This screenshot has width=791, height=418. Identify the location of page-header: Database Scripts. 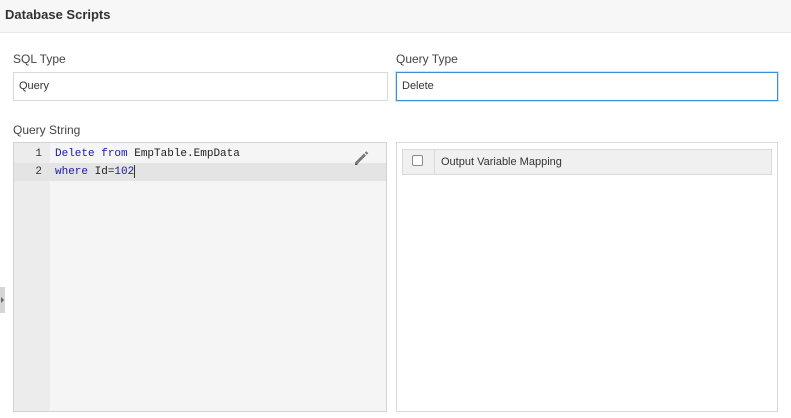
(395, 16).